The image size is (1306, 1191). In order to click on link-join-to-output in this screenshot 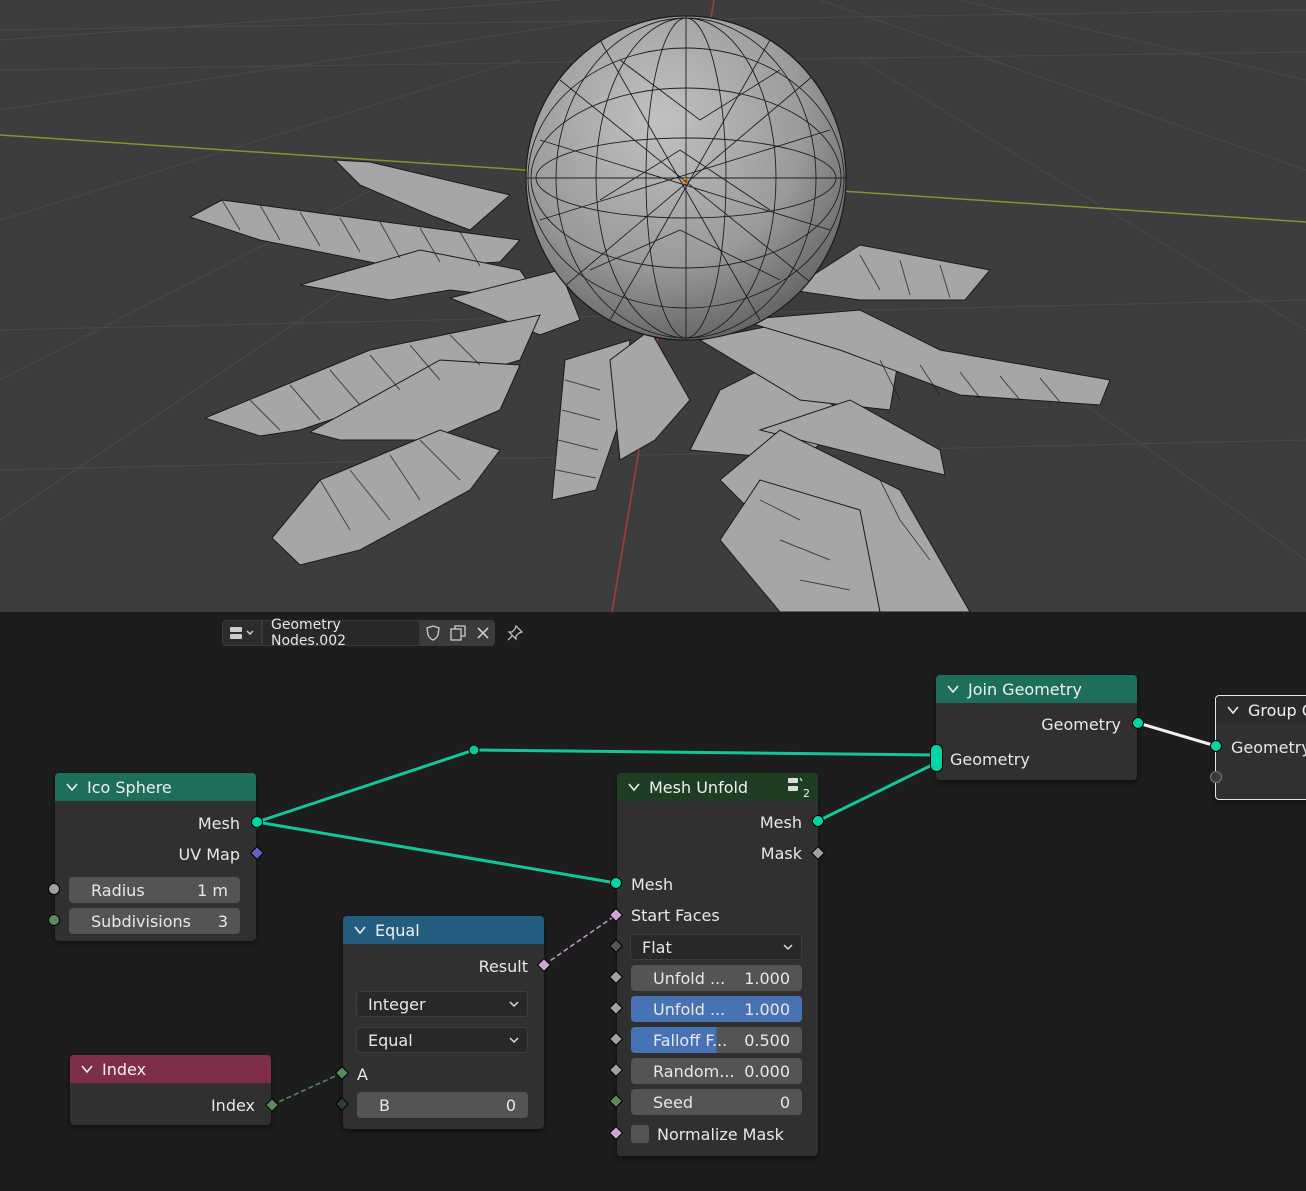, I will do `click(1177, 734)`.